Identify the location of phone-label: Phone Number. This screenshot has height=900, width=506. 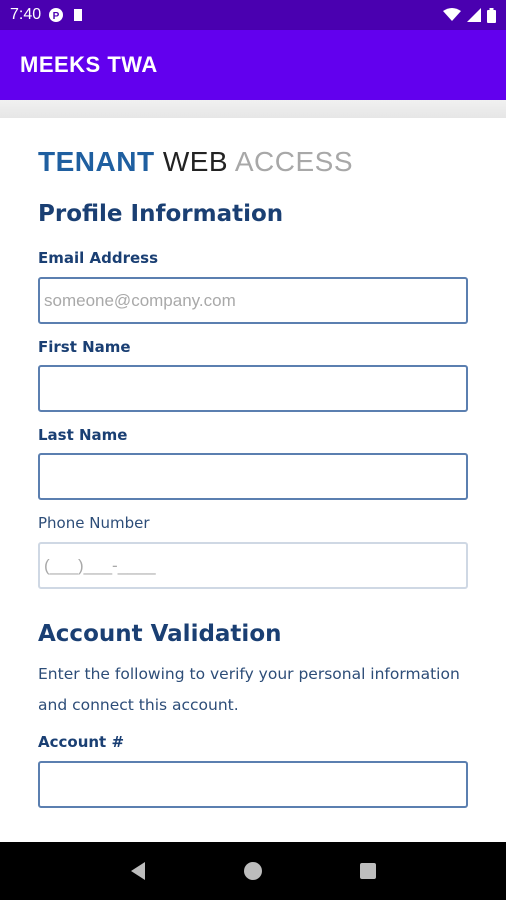
(94, 523).